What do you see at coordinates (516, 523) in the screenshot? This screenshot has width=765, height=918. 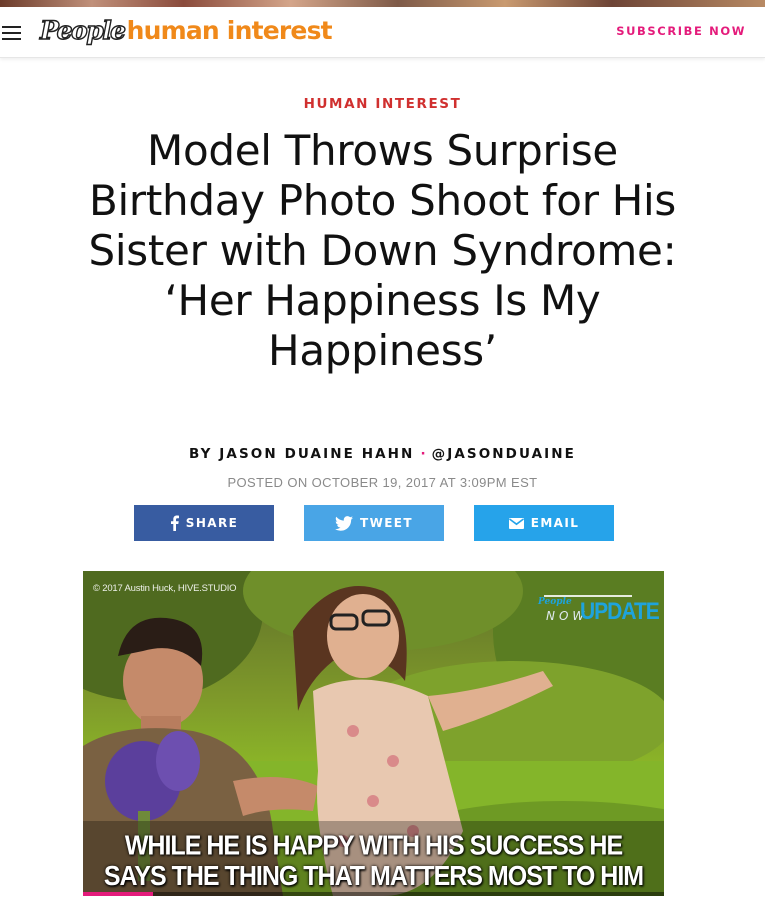 I see `envelope-icon` at bounding box center [516, 523].